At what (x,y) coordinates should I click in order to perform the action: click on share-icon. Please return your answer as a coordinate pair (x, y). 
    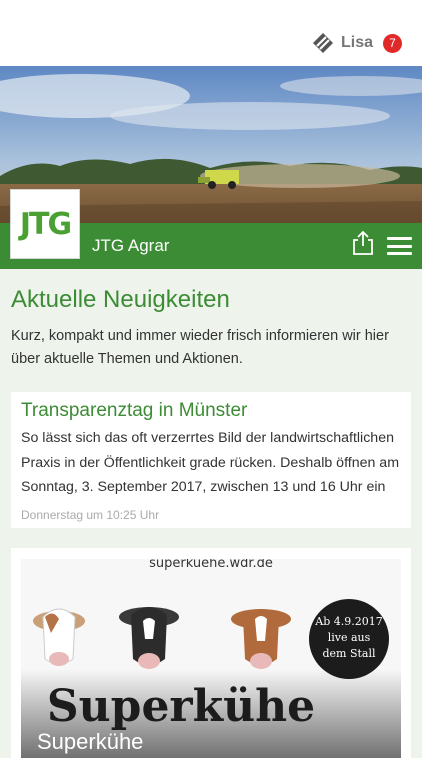
    Looking at the image, I should click on (363, 243).